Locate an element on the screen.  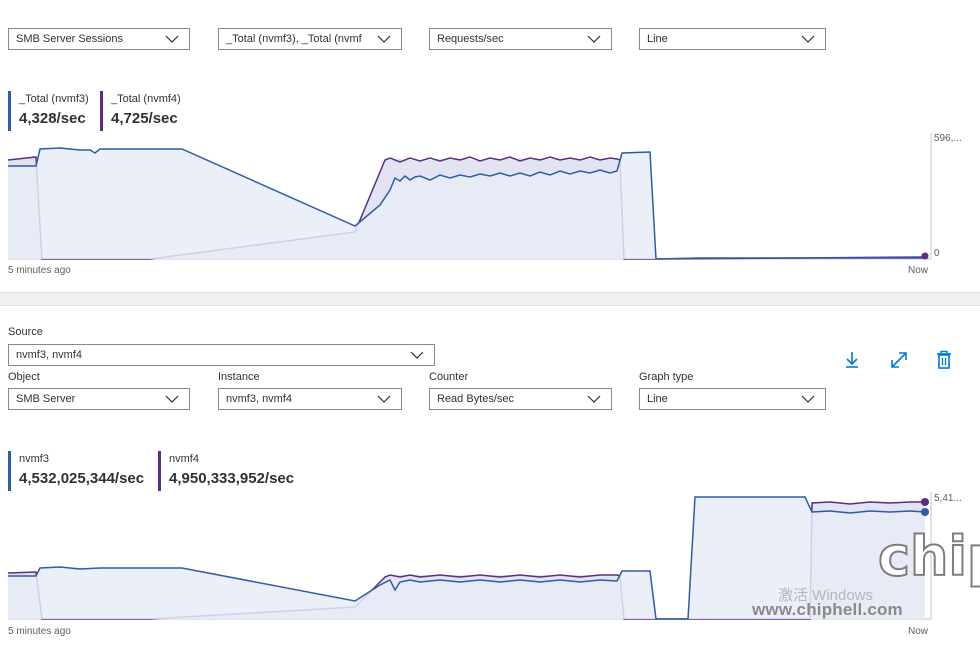
legend-item-series-2: _Total (nvmf4) 4,725/sec is located at coordinates (140, 111).